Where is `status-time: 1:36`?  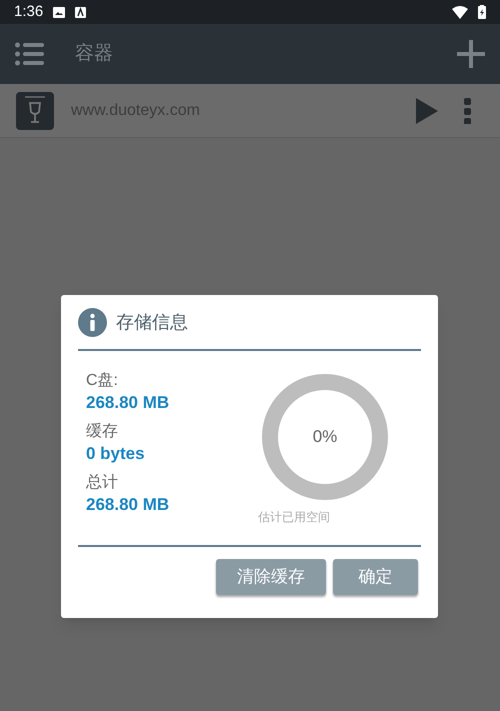
status-time: 1:36 is located at coordinates (29, 12).